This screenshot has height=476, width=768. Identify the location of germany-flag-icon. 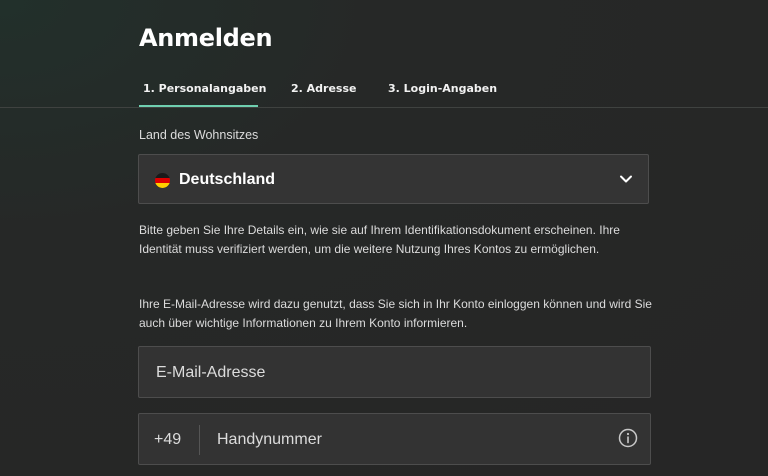
(162, 180).